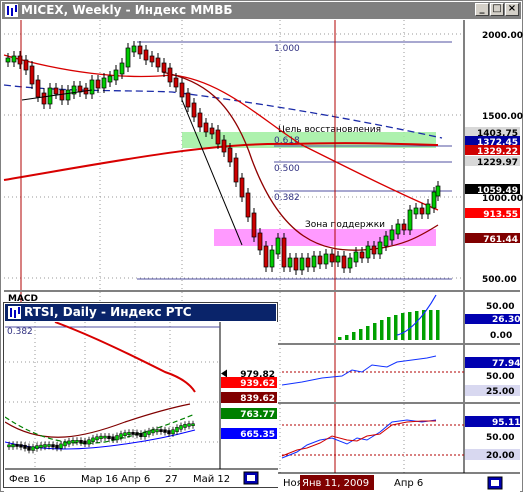 This screenshot has height=492, width=523. I want to click on rsi-value-label: 77.94, so click(506, 364).